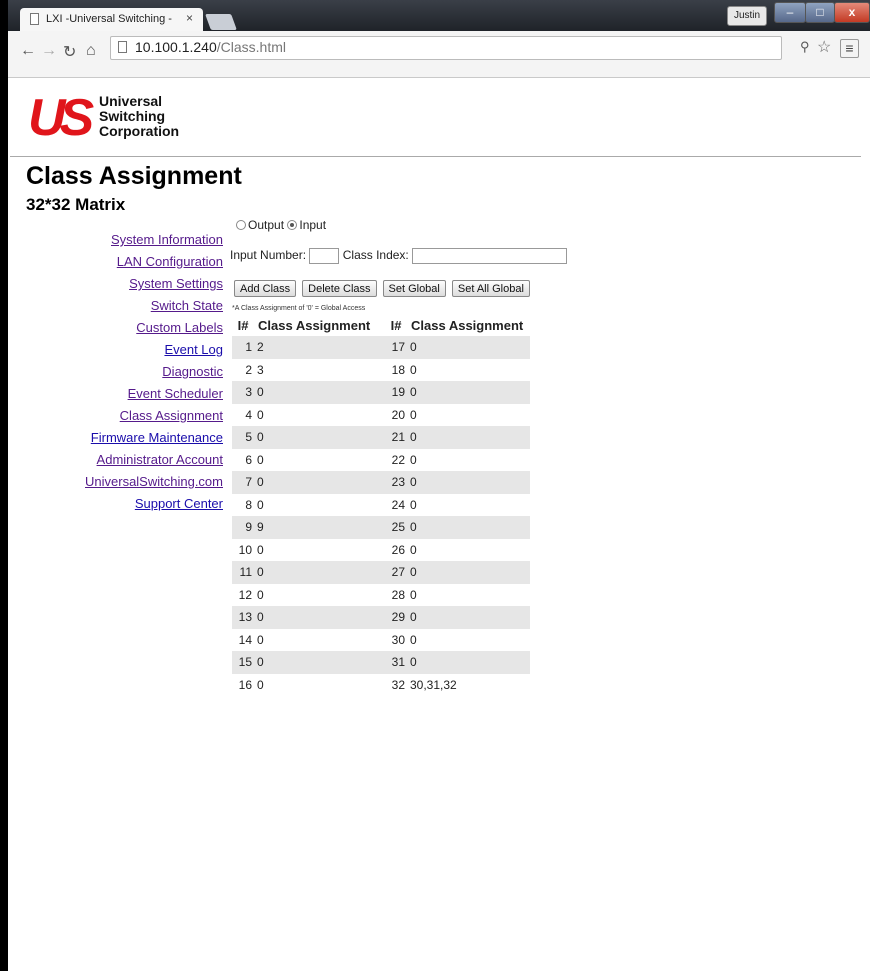 This screenshot has height=971, width=870. Describe the element at coordinates (245, 684) in the screenshot. I see `input-number-cell: 16` at that location.